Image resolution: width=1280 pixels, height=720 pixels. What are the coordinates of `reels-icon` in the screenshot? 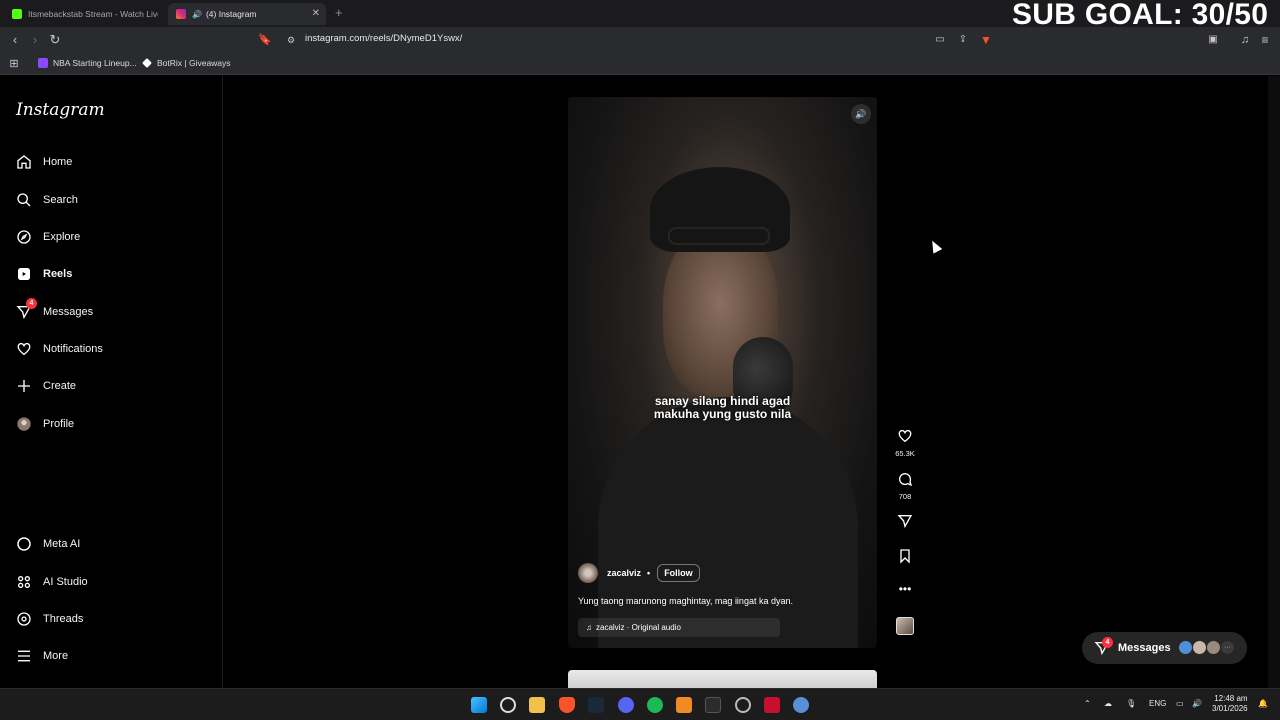 It's located at (24, 274).